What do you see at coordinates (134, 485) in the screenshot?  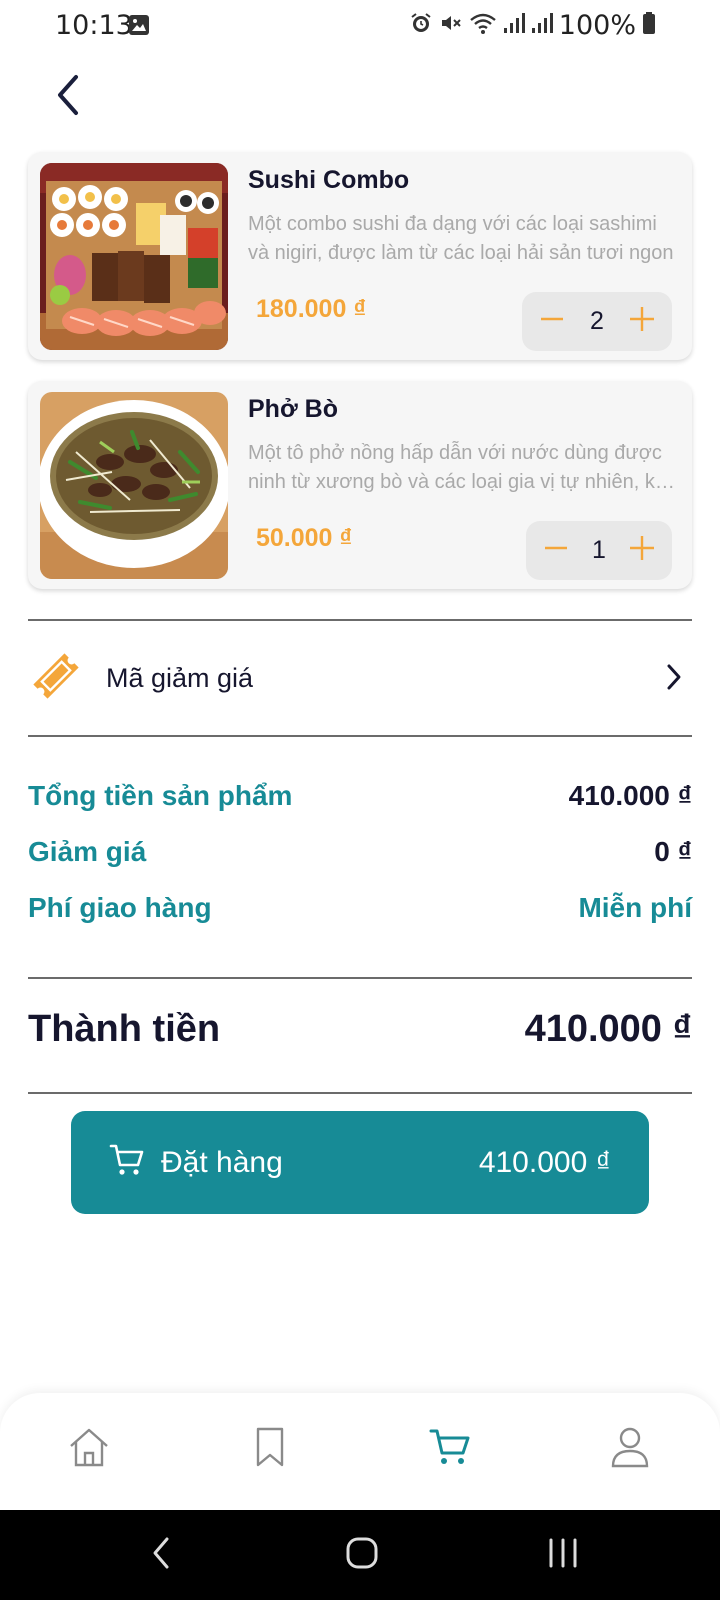 I see `pho-bo-image` at bounding box center [134, 485].